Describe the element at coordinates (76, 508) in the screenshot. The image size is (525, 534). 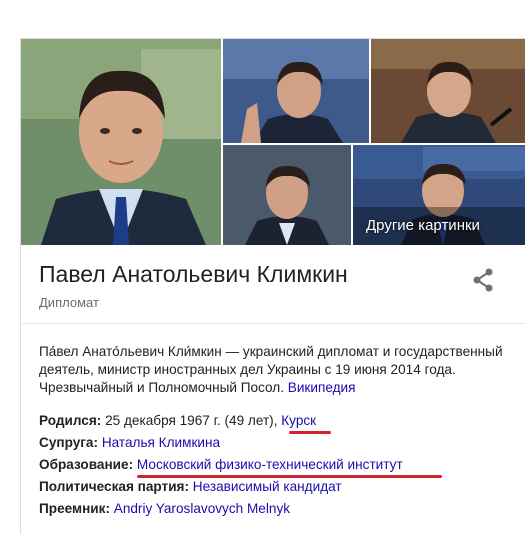
I see `fact-label: Преемник:` at that location.